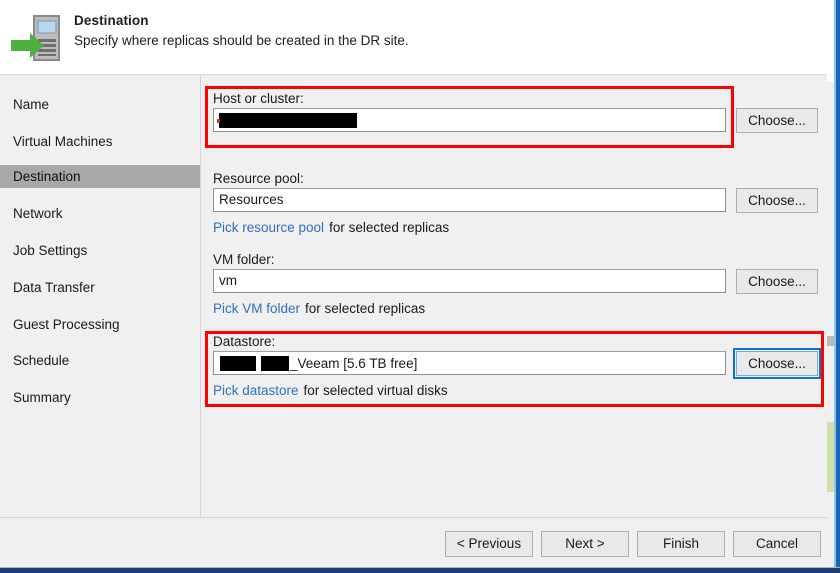 The width and height of the screenshot is (840, 573). Describe the element at coordinates (111, 20) in the screenshot. I see `page-title: Destination` at that location.